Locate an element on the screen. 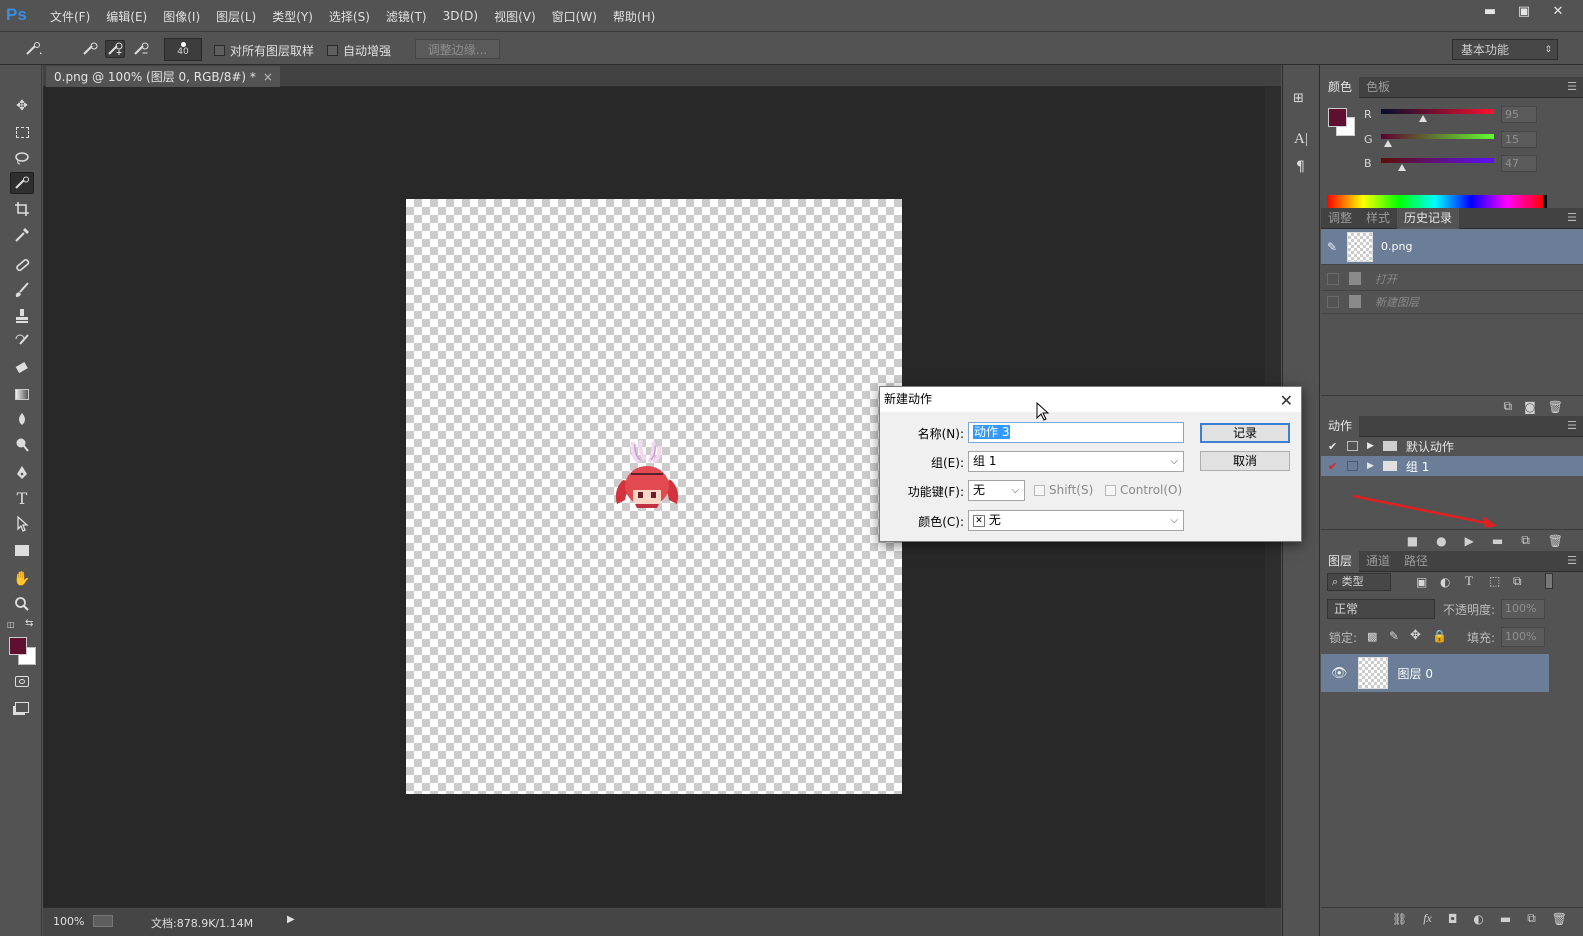 Image resolution: width=1583 pixels, height=936 pixels. dialog-toggle-icon is located at coordinates (1352, 446).